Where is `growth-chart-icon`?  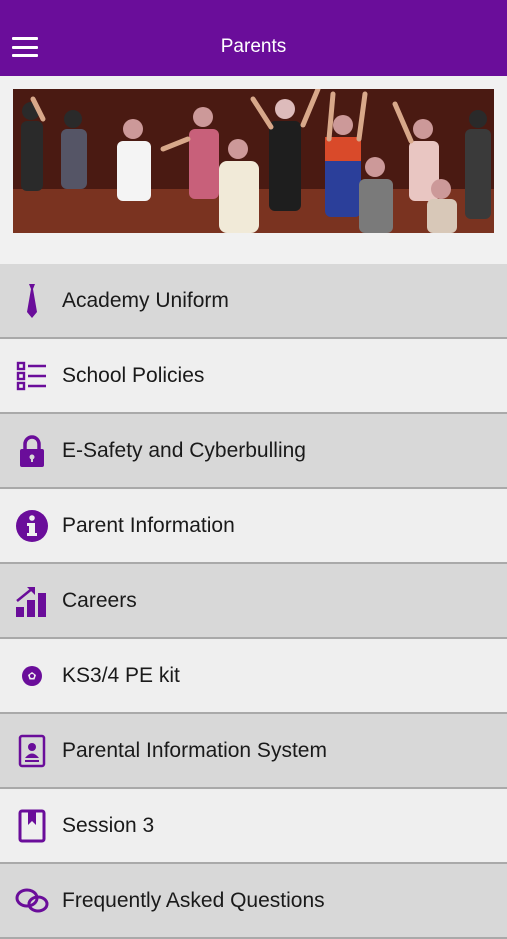 growth-chart-icon is located at coordinates (32, 601).